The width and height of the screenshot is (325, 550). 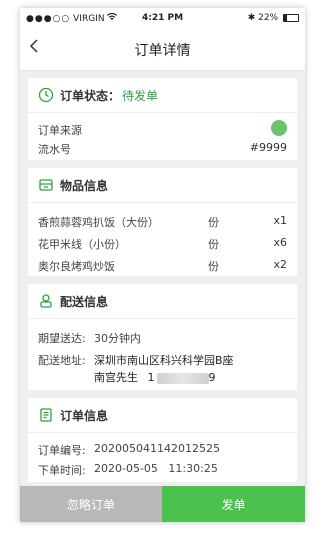 What do you see at coordinates (212, 377) in the screenshot?
I see `phone-suffix: 9` at bounding box center [212, 377].